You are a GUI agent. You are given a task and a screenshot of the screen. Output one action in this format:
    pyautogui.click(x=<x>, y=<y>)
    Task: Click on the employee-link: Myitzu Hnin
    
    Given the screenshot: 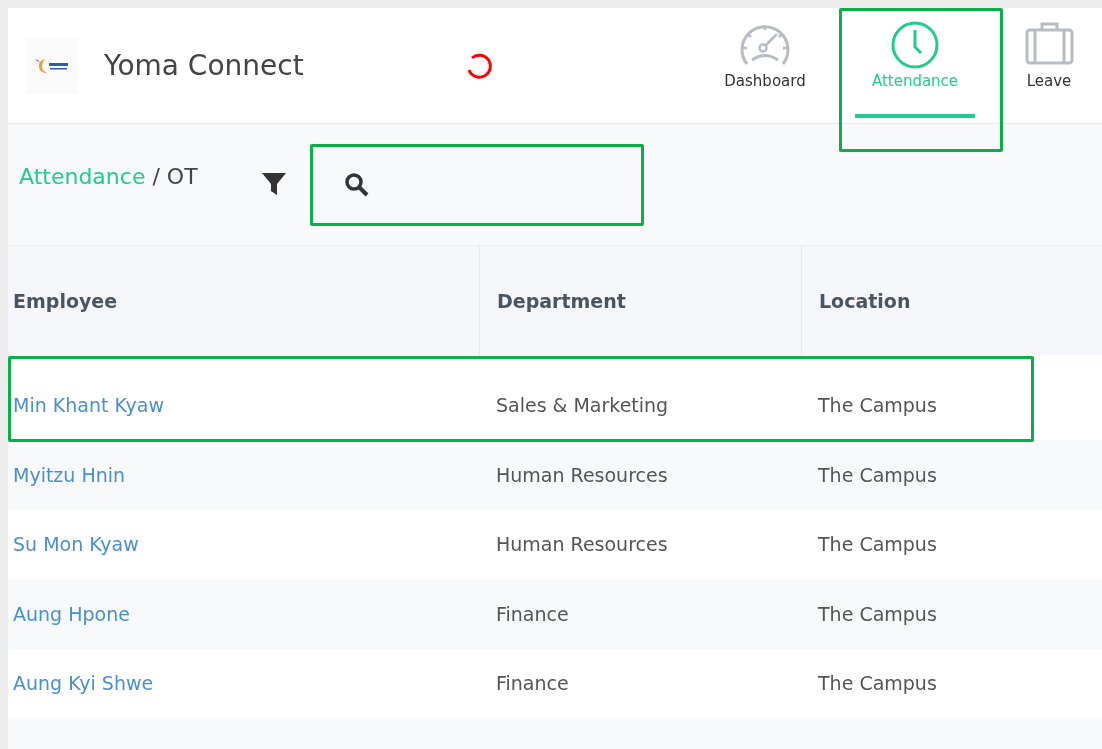 What is the action you would take?
    pyautogui.click(x=69, y=474)
    